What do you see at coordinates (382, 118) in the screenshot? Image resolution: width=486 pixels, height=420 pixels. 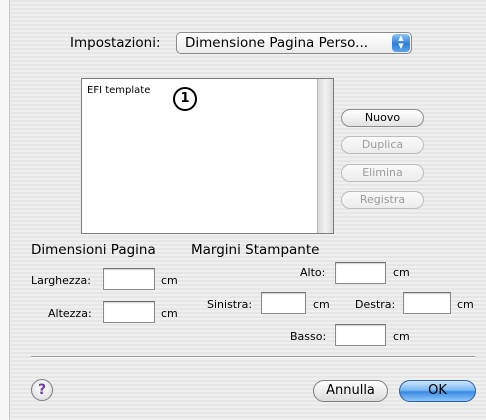 I see `new-button: Nuovo` at bounding box center [382, 118].